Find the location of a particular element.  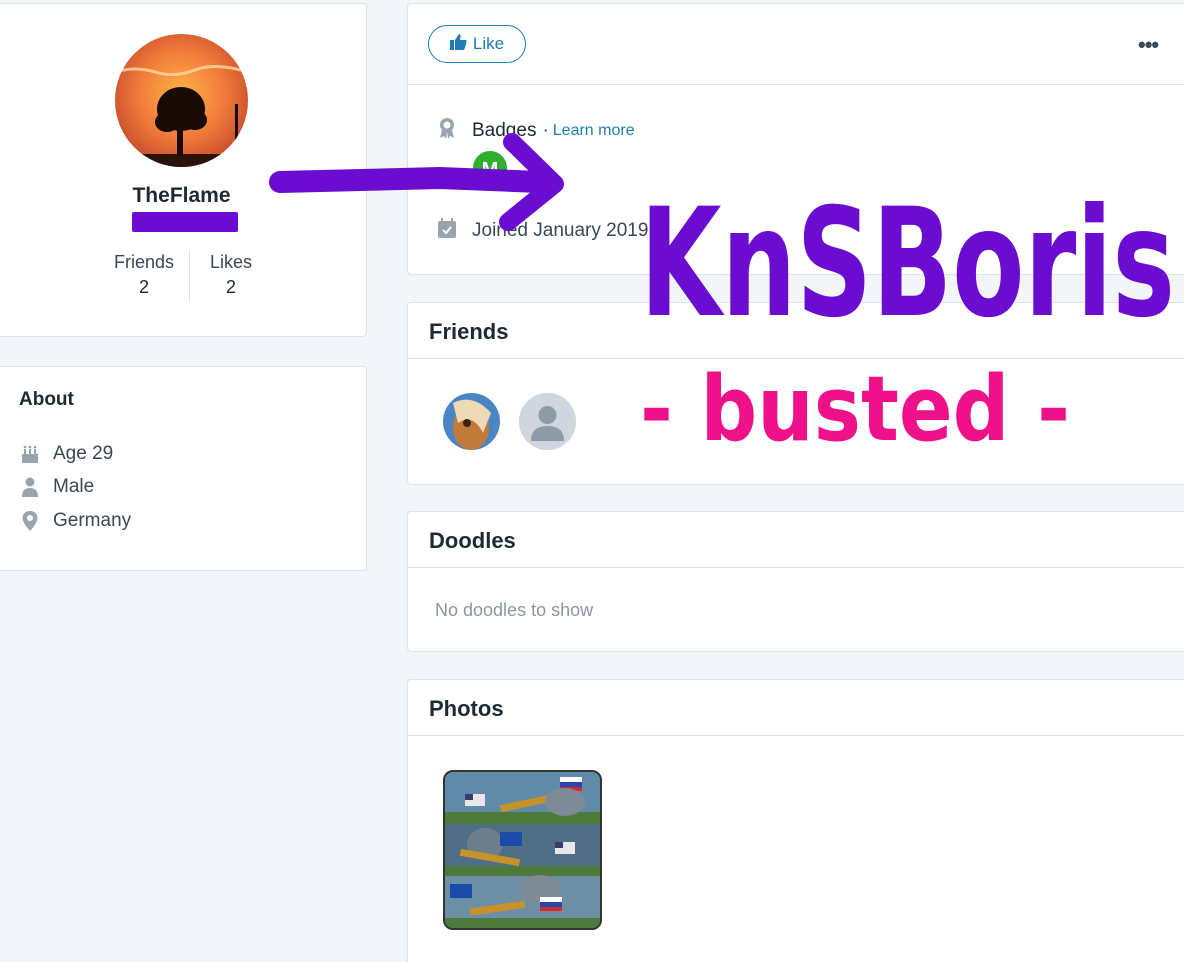

like-button: Like is located at coordinates (477, 44).